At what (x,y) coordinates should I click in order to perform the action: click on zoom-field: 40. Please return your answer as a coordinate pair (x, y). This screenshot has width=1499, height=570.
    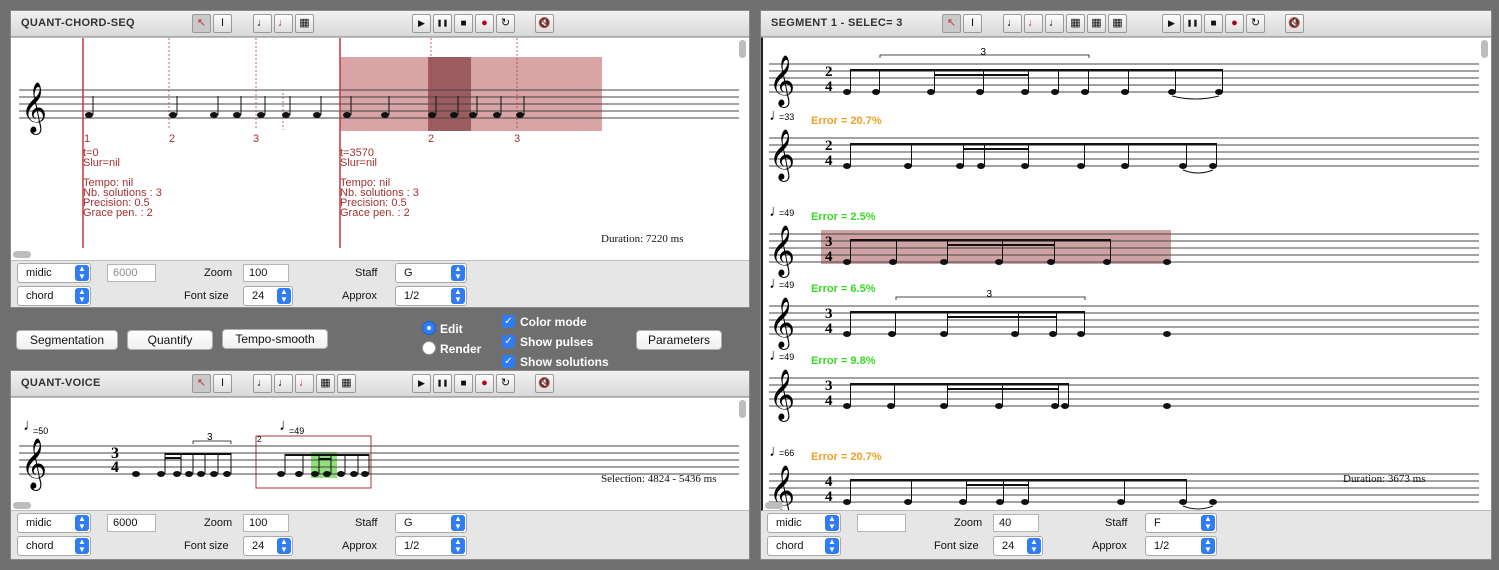
    Looking at the image, I should click on (1016, 523).